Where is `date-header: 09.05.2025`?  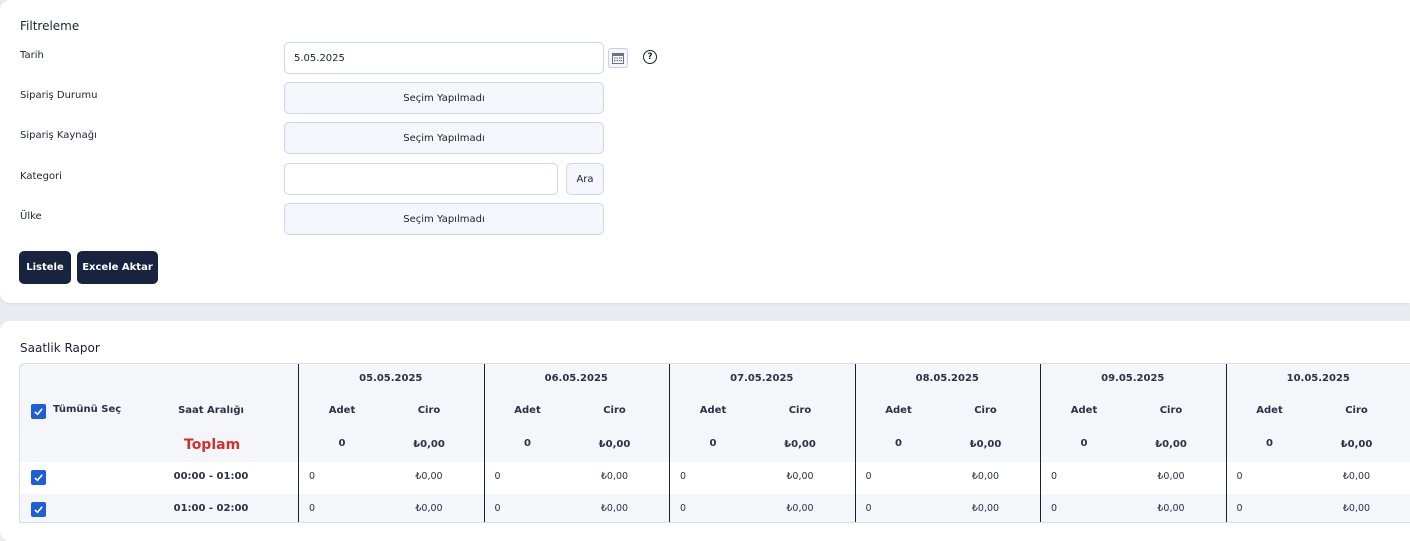 date-header: 09.05.2025 is located at coordinates (1133, 378).